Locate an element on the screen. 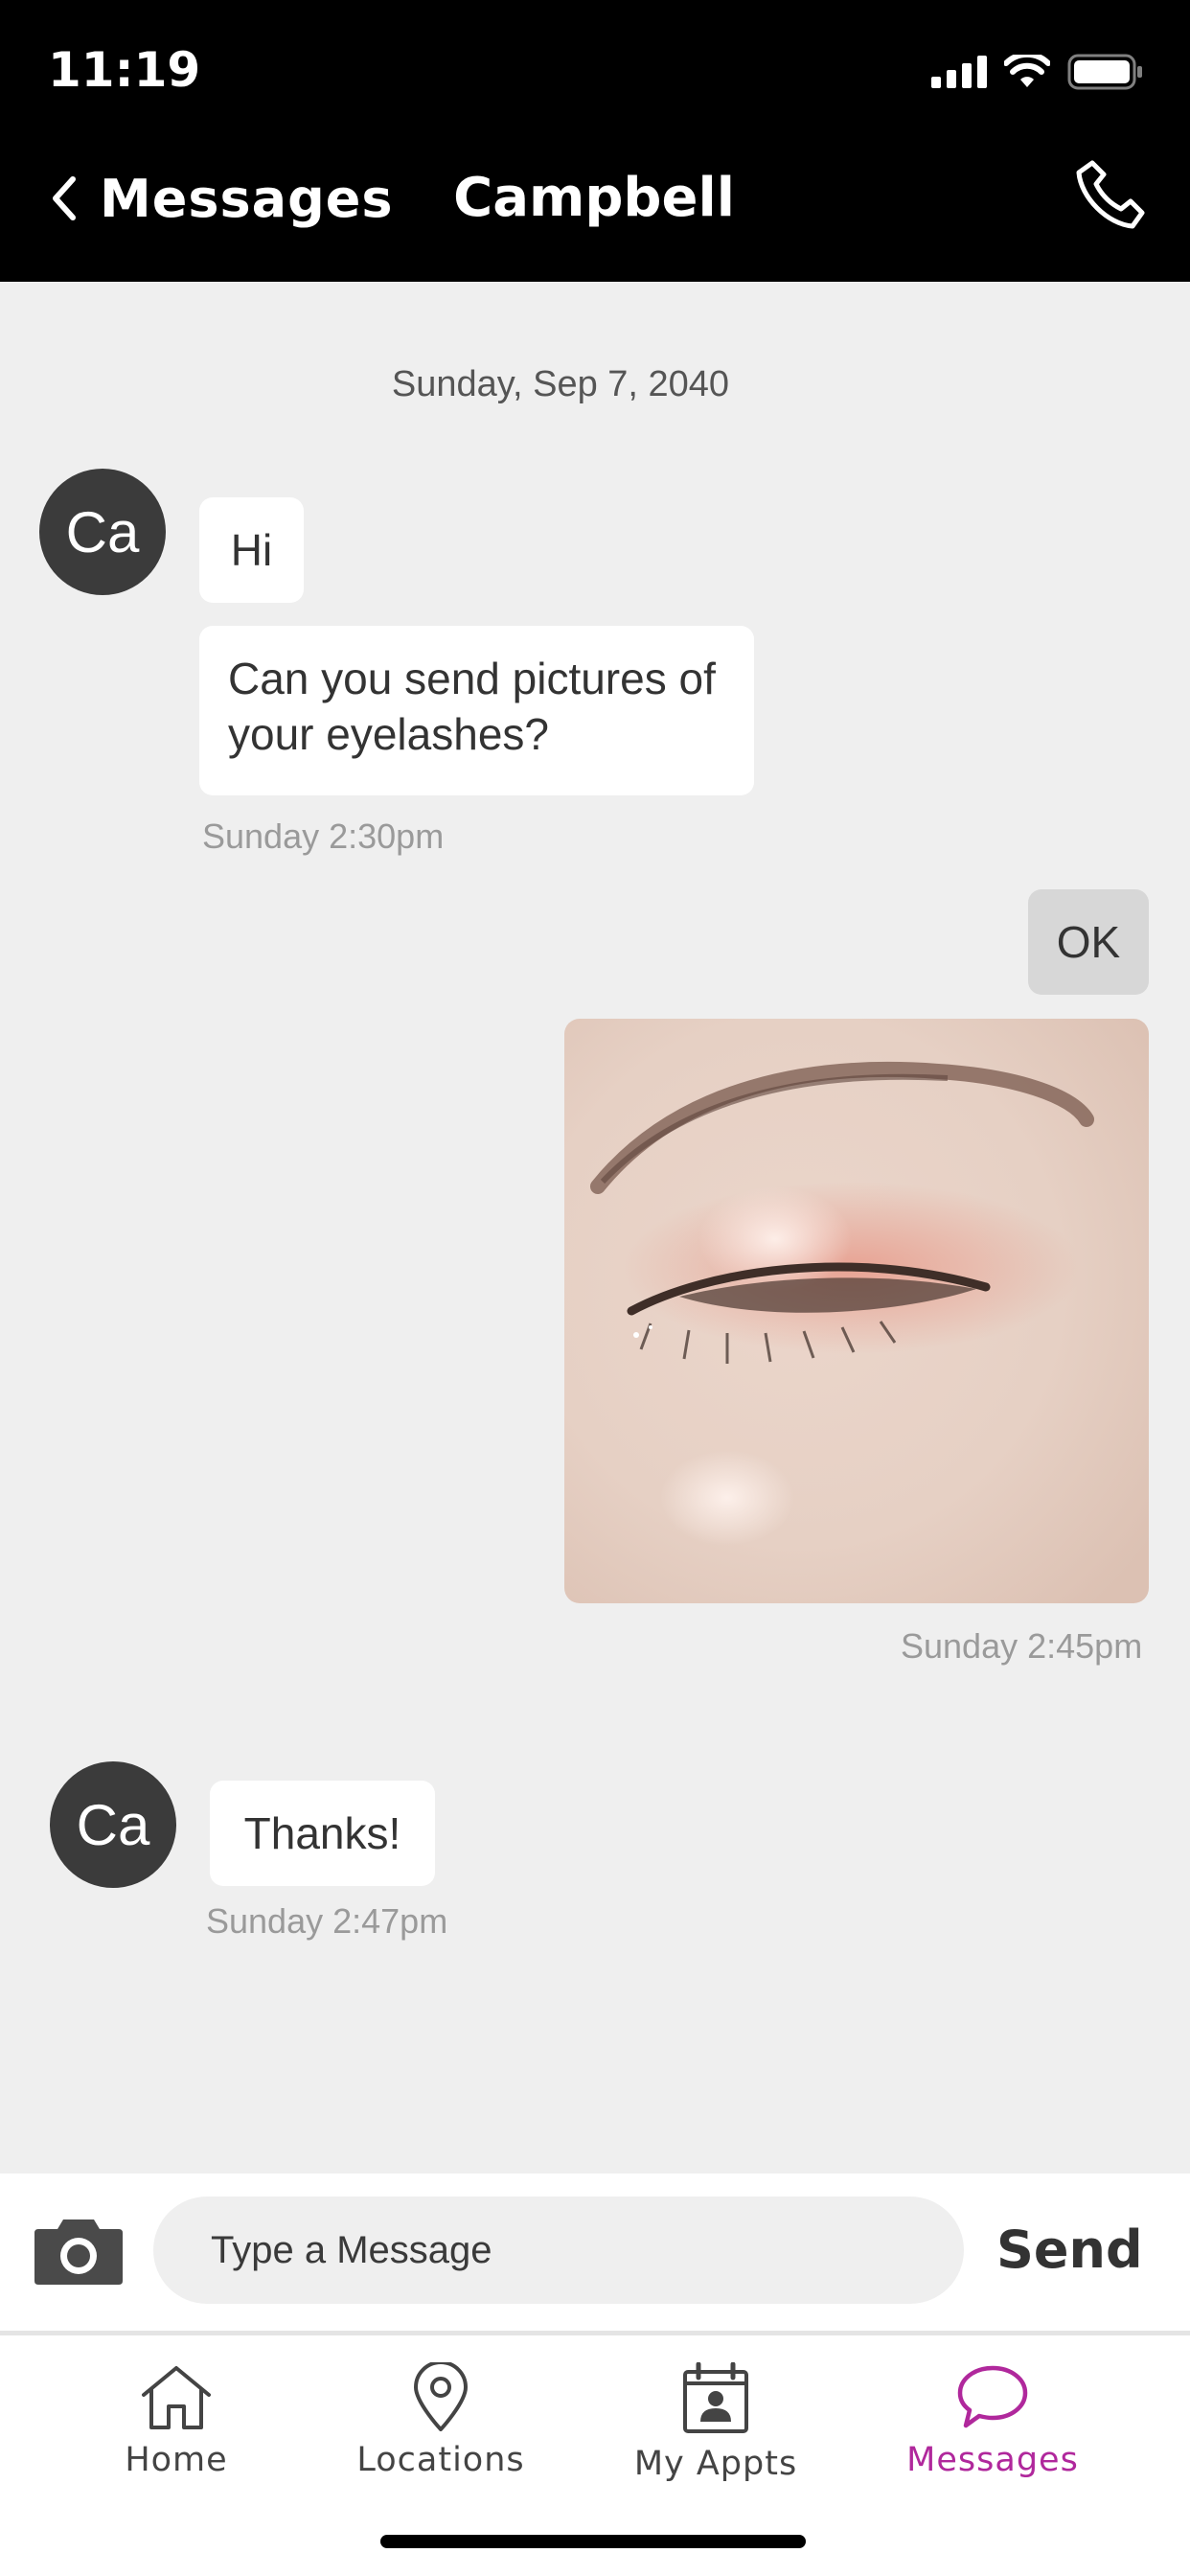 The width and height of the screenshot is (1190, 2576). send-button: Send is located at coordinates (1070, 2250).